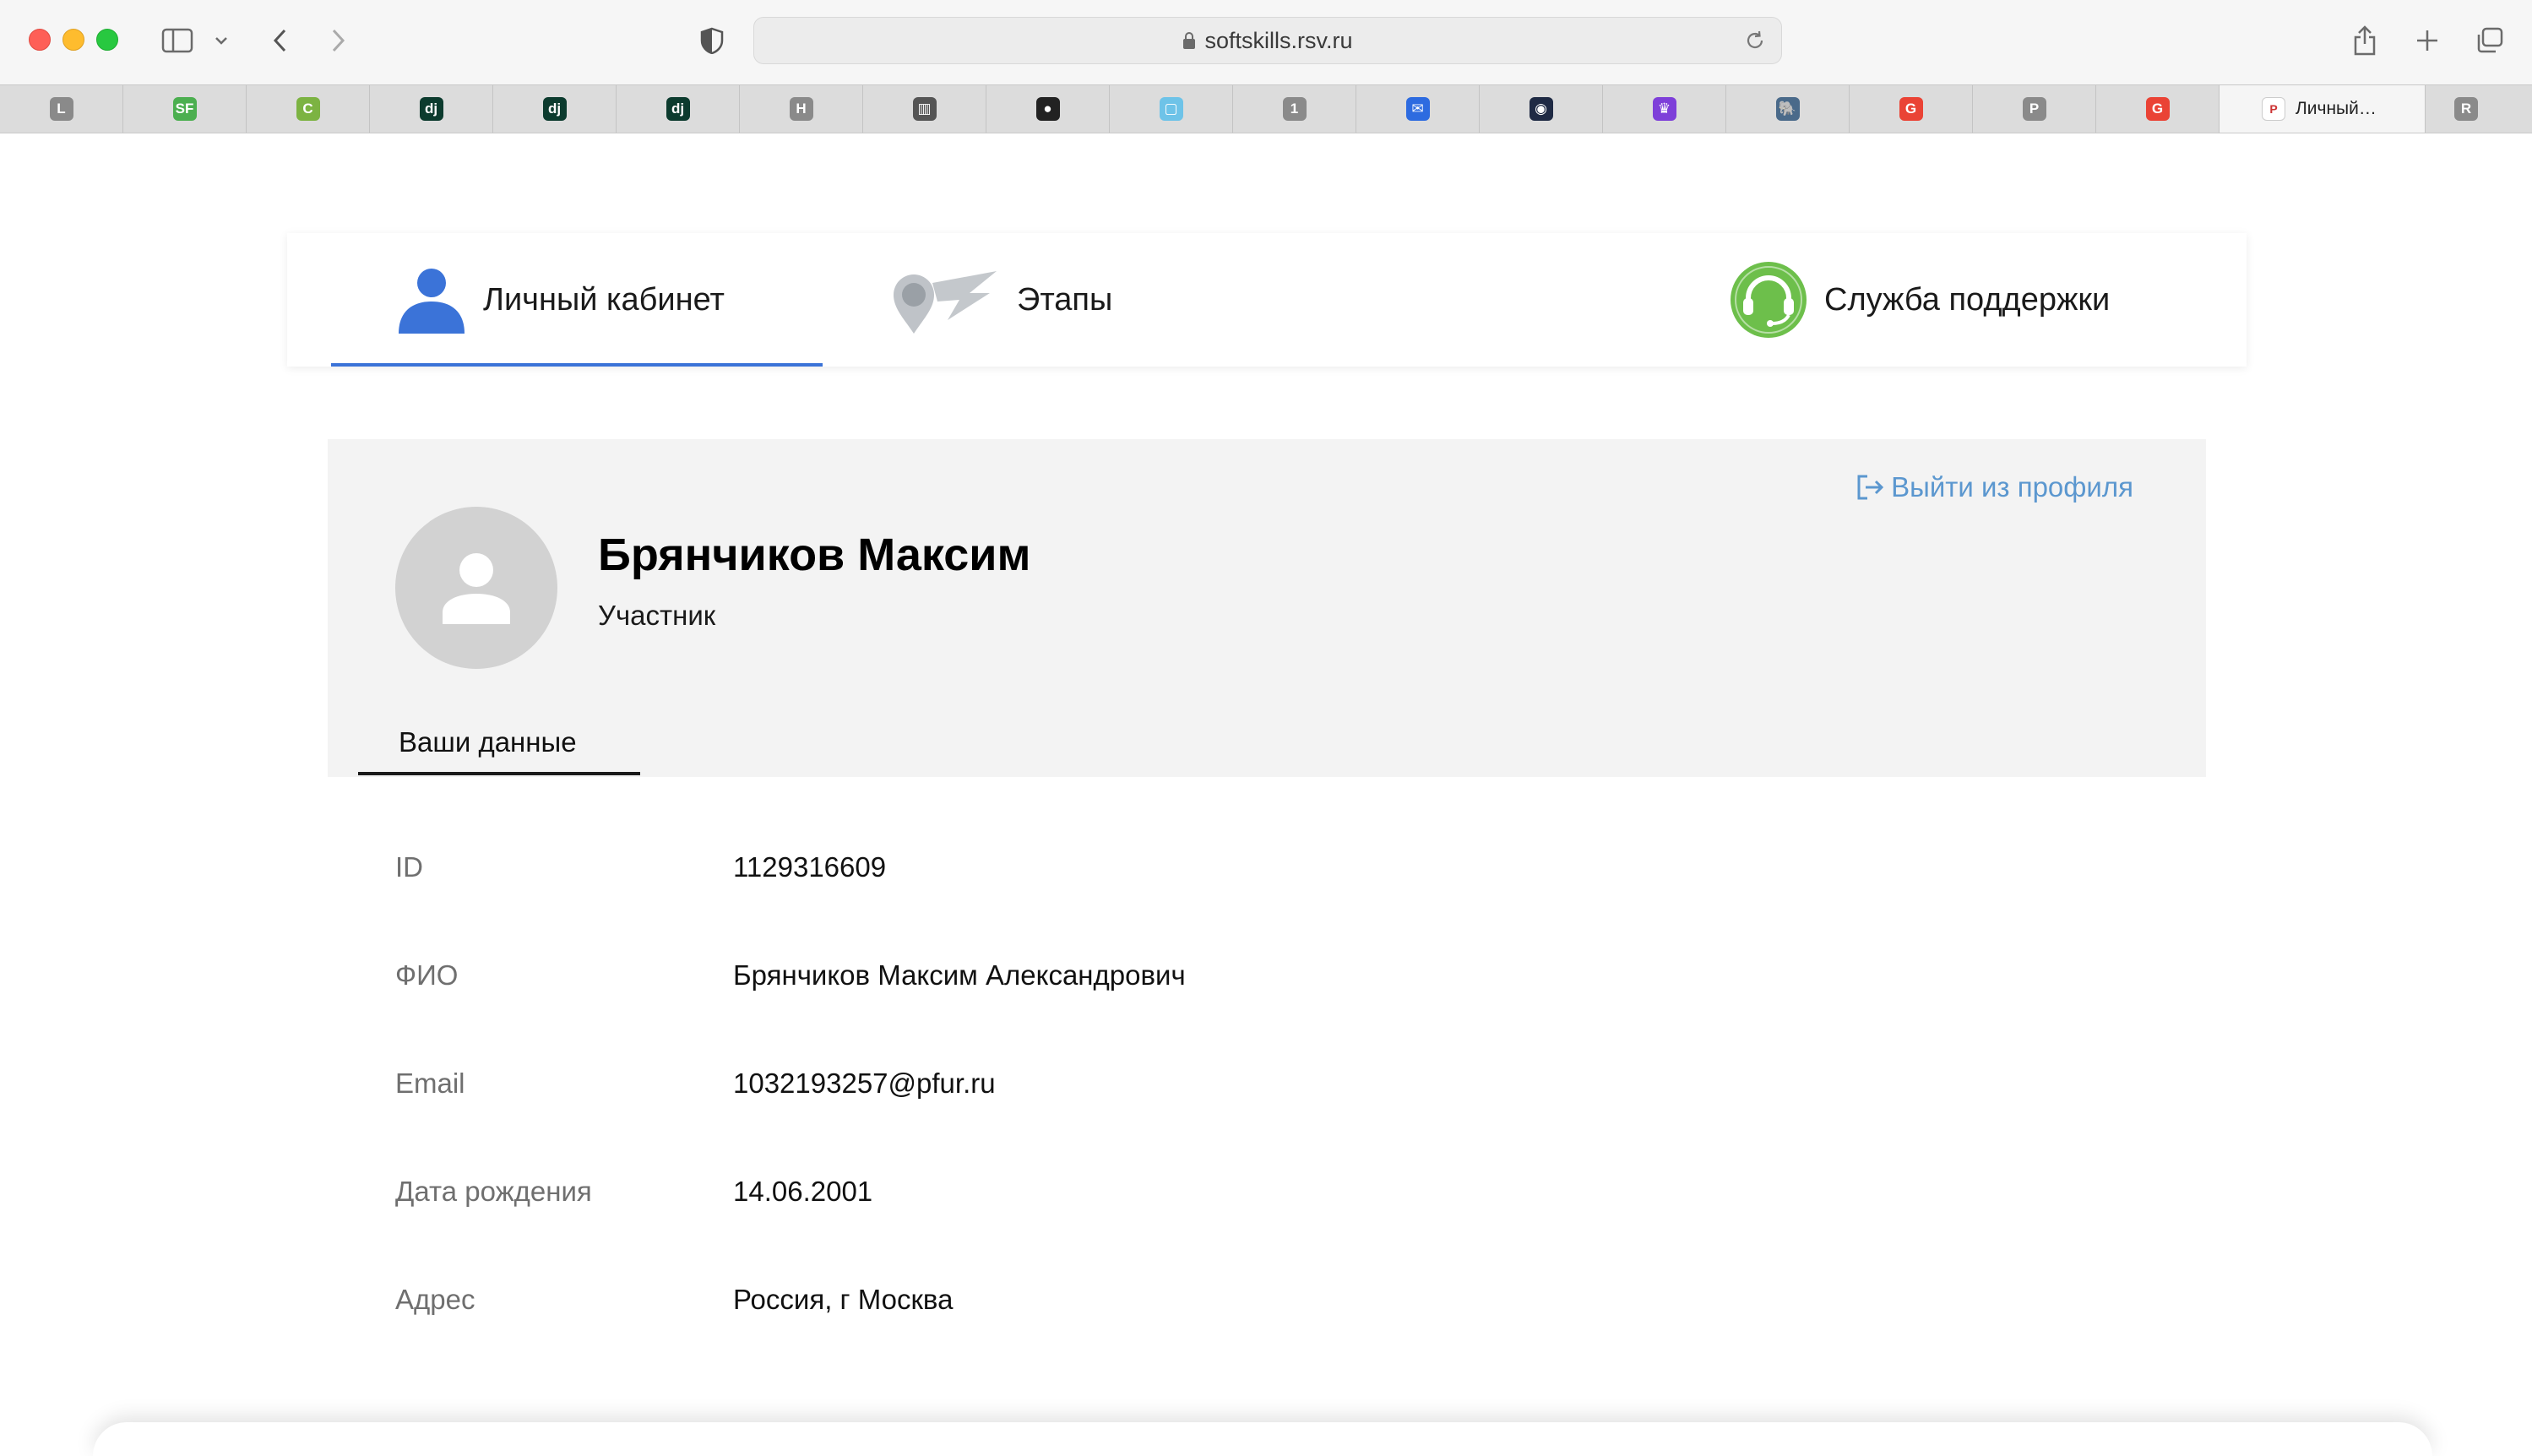 This screenshot has width=2532, height=1456. I want to click on info-value: 1032193257@pfur.ru, so click(864, 1083).